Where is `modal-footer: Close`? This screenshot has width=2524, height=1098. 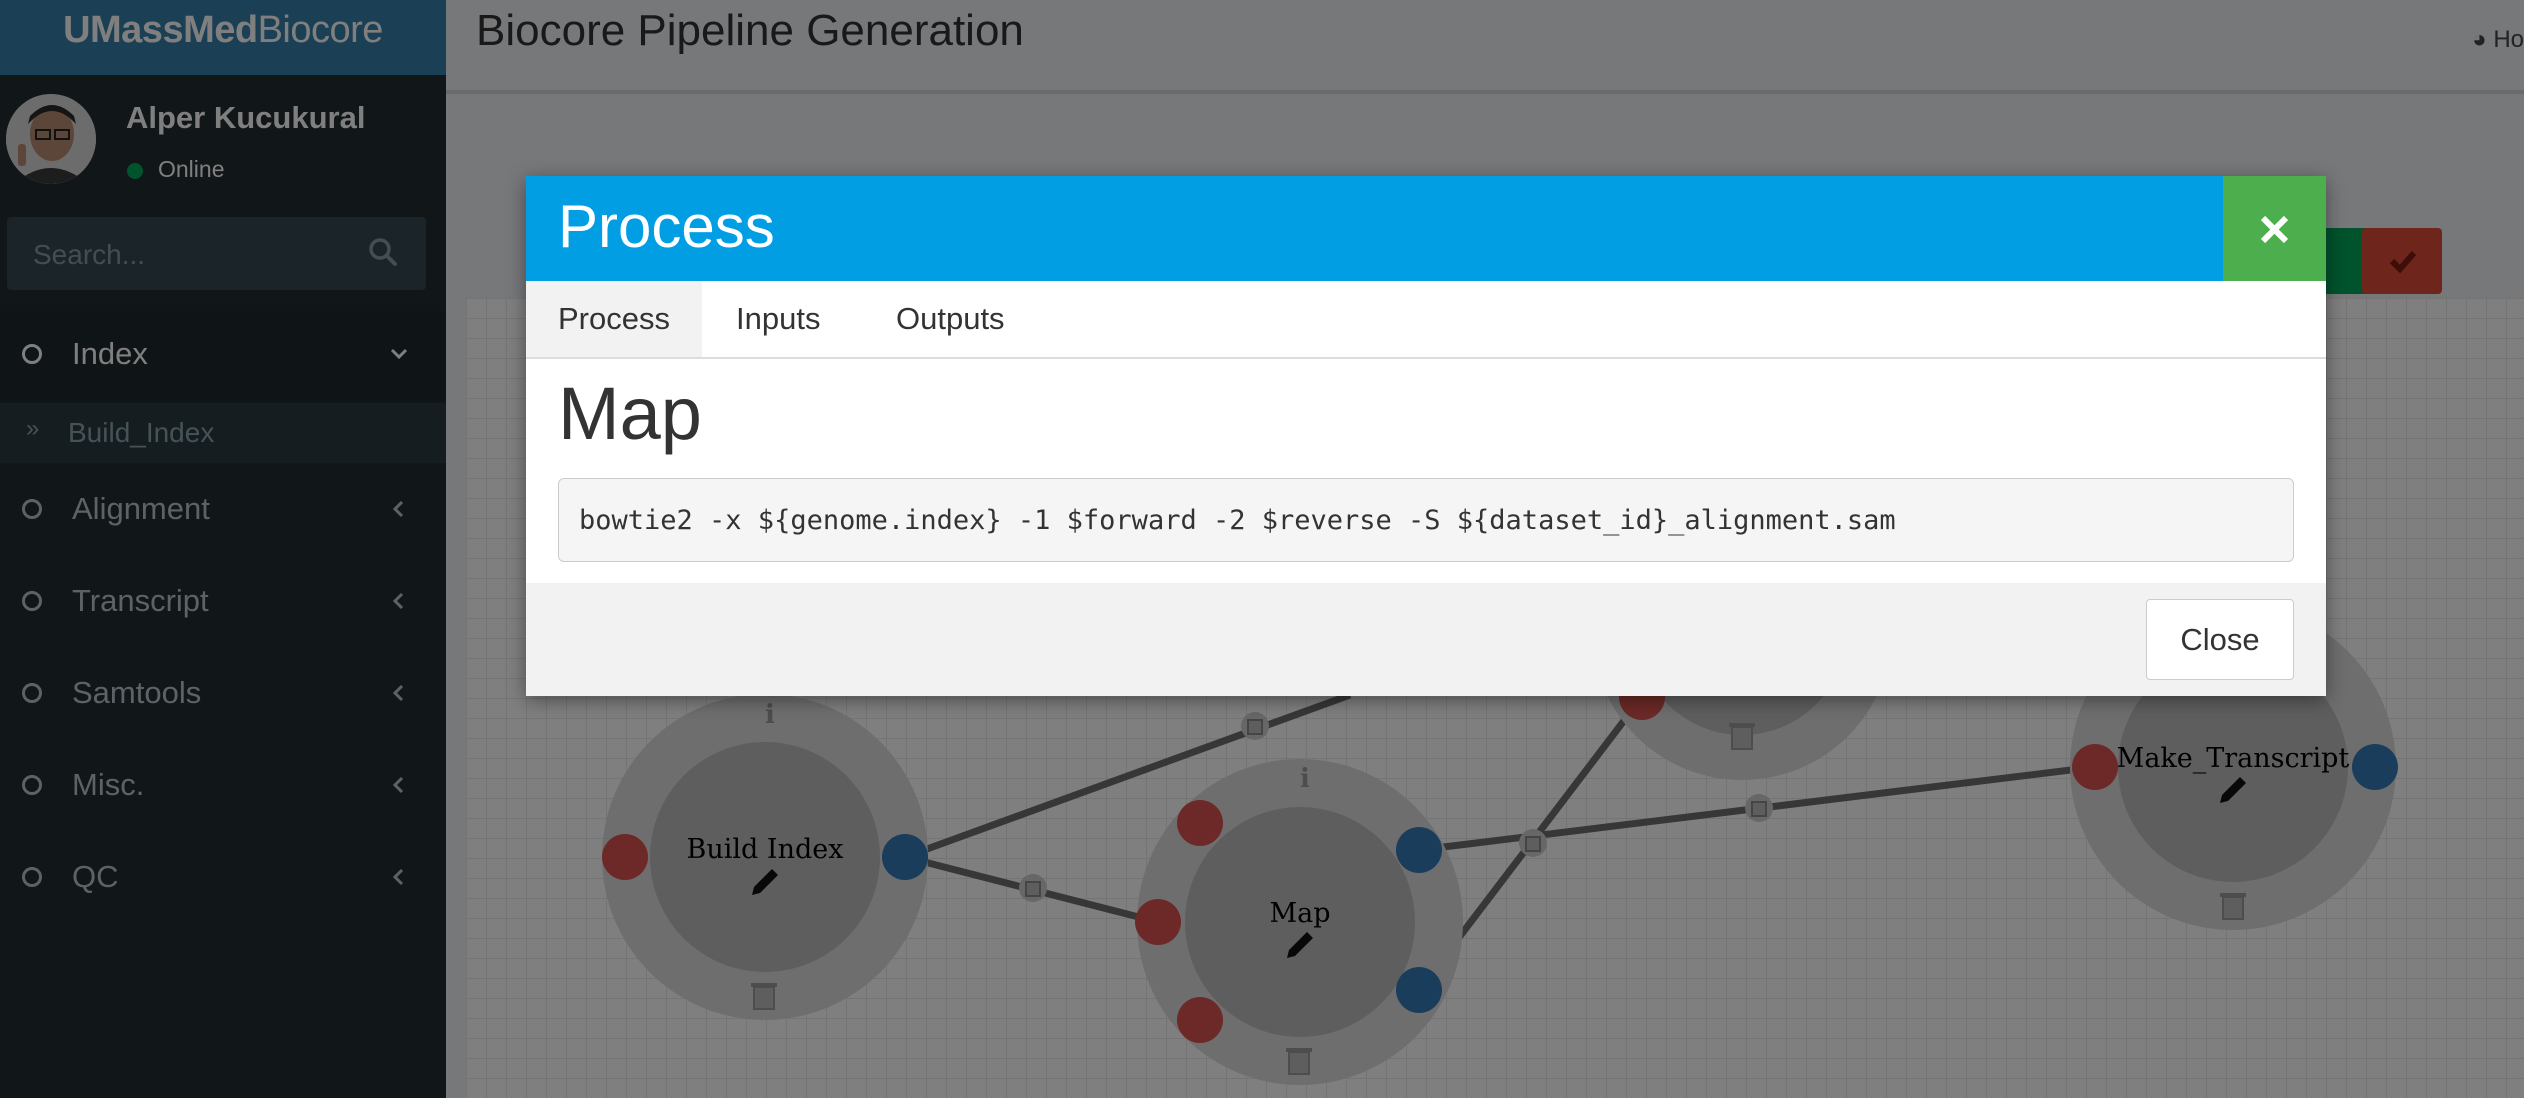 modal-footer: Close is located at coordinates (1426, 639).